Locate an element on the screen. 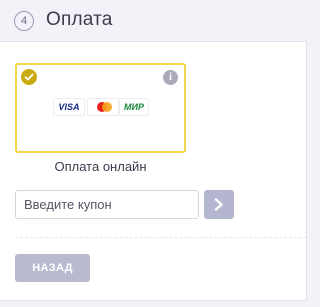  step-header: 4 Оплата is located at coordinates (153, 21).